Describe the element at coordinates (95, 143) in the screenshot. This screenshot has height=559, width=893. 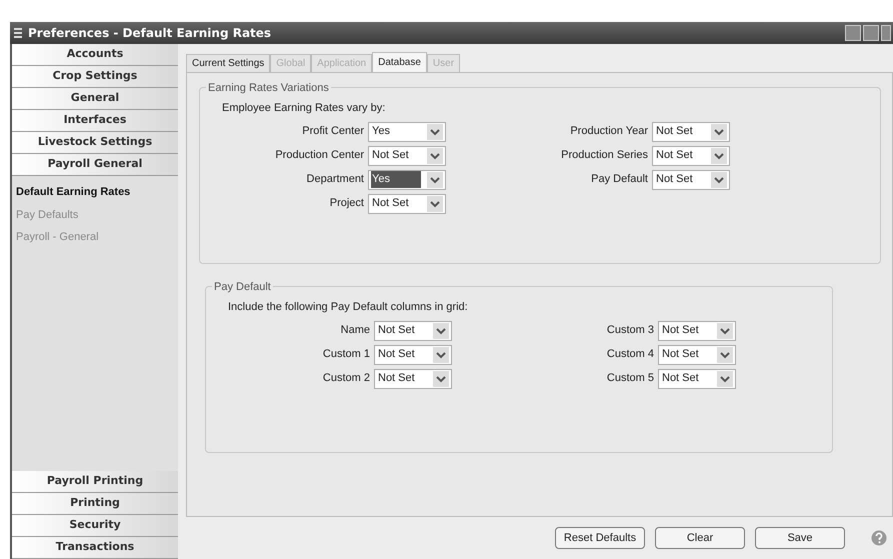
I see `sidebar-section-button: Livestock Settings` at that location.